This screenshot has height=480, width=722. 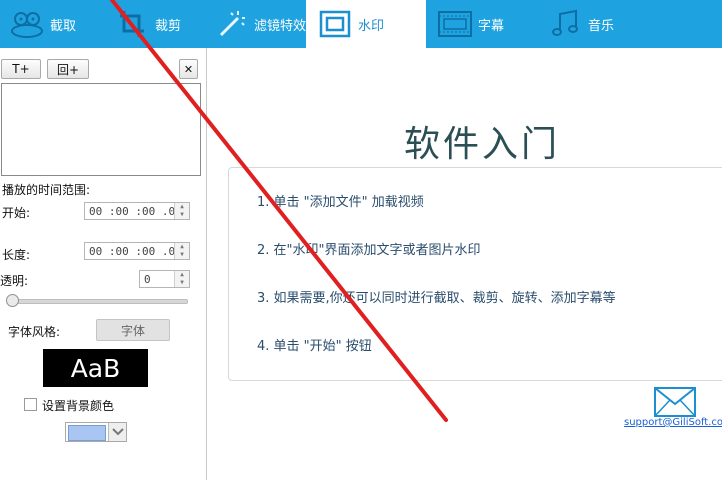 What do you see at coordinates (335, 24) in the screenshot?
I see `watermark-icon` at bounding box center [335, 24].